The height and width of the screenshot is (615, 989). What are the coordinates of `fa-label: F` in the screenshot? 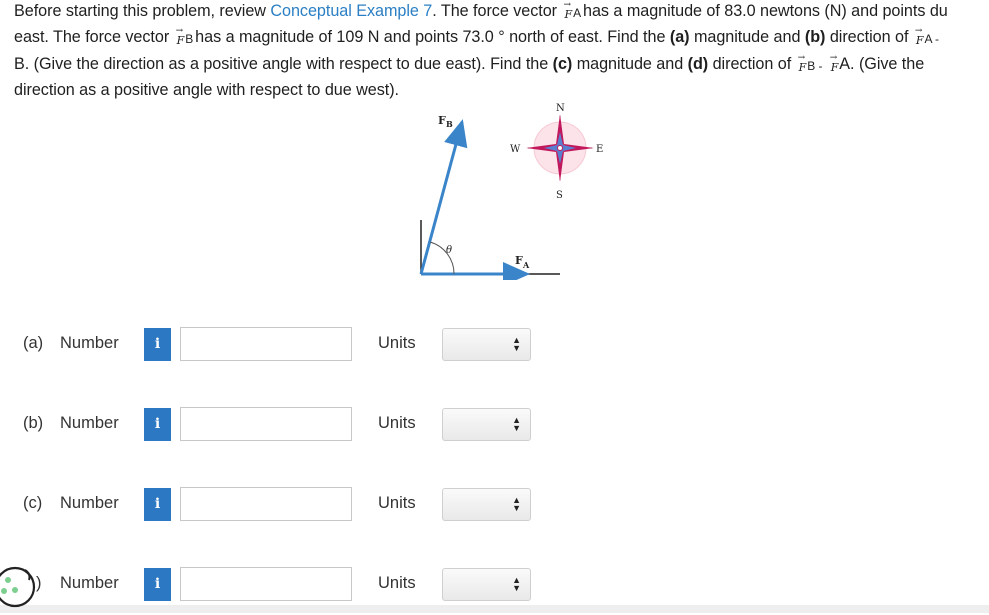 It's located at (519, 260).